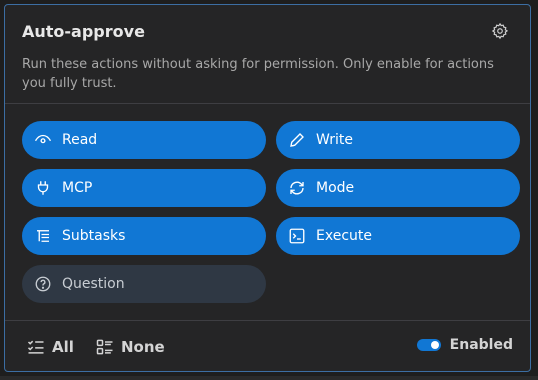  I want to click on write-label: Write, so click(334, 140).